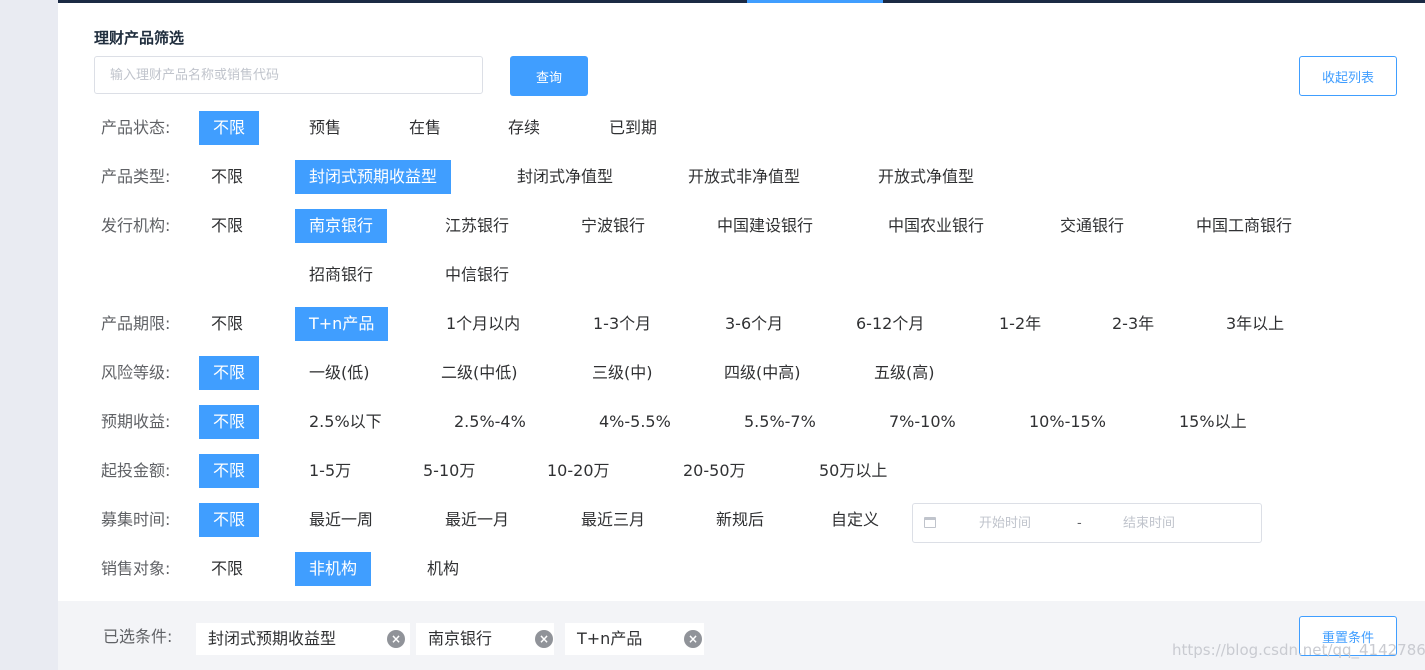 The image size is (1425, 670). What do you see at coordinates (740, 520) in the screenshot?
I see `raise-time-option: 新规后` at bounding box center [740, 520].